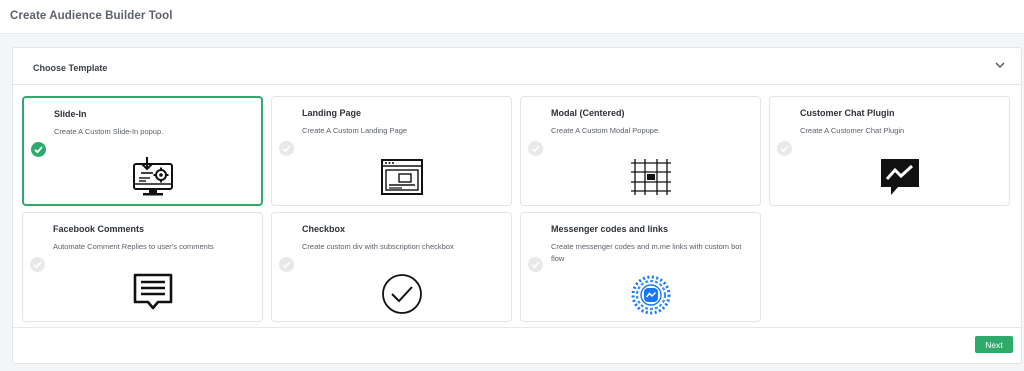 The height and width of the screenshot is (371, 1024). Describe the element at coordinates (38, 149) in the screenshot. I see `selected-check-icon` at that location.